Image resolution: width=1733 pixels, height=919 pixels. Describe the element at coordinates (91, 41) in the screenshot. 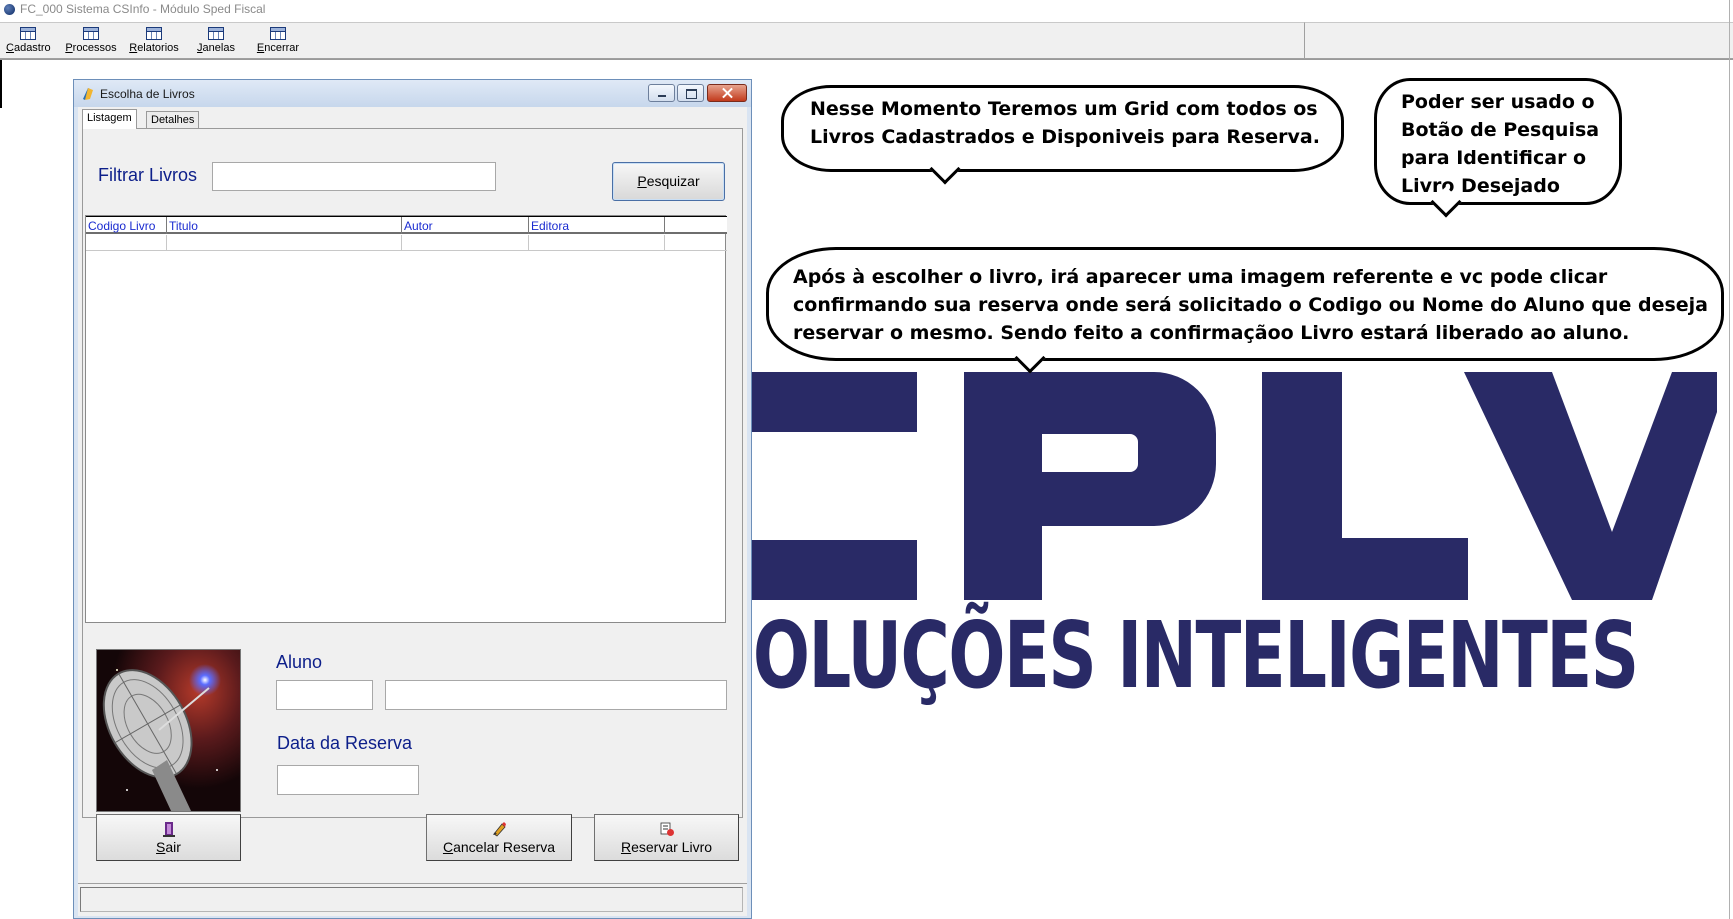

I see `toolbar-processos-button: Processos` at that location.